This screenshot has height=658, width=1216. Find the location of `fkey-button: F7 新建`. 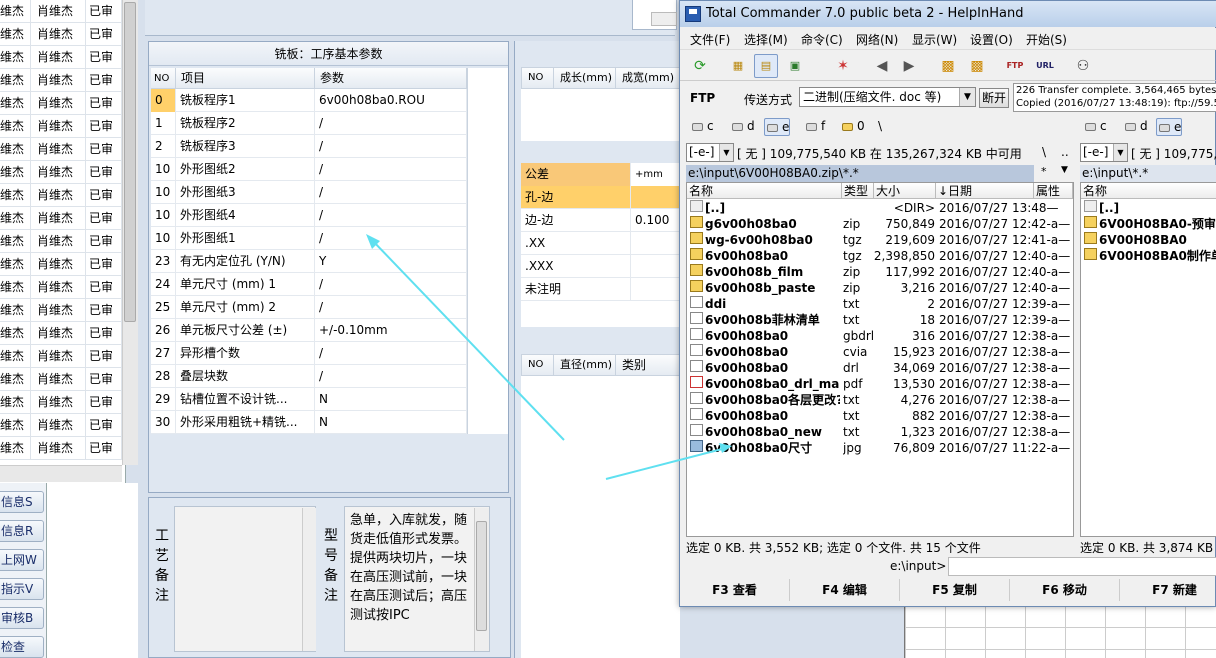

fkey-button: F7 新建 is located at coordinates (1168, 590).